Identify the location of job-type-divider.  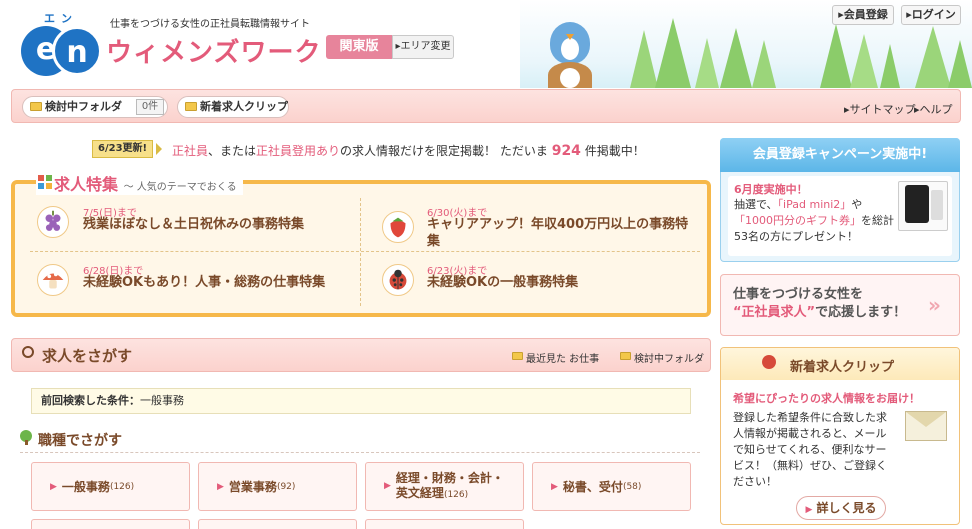
(360, 452).